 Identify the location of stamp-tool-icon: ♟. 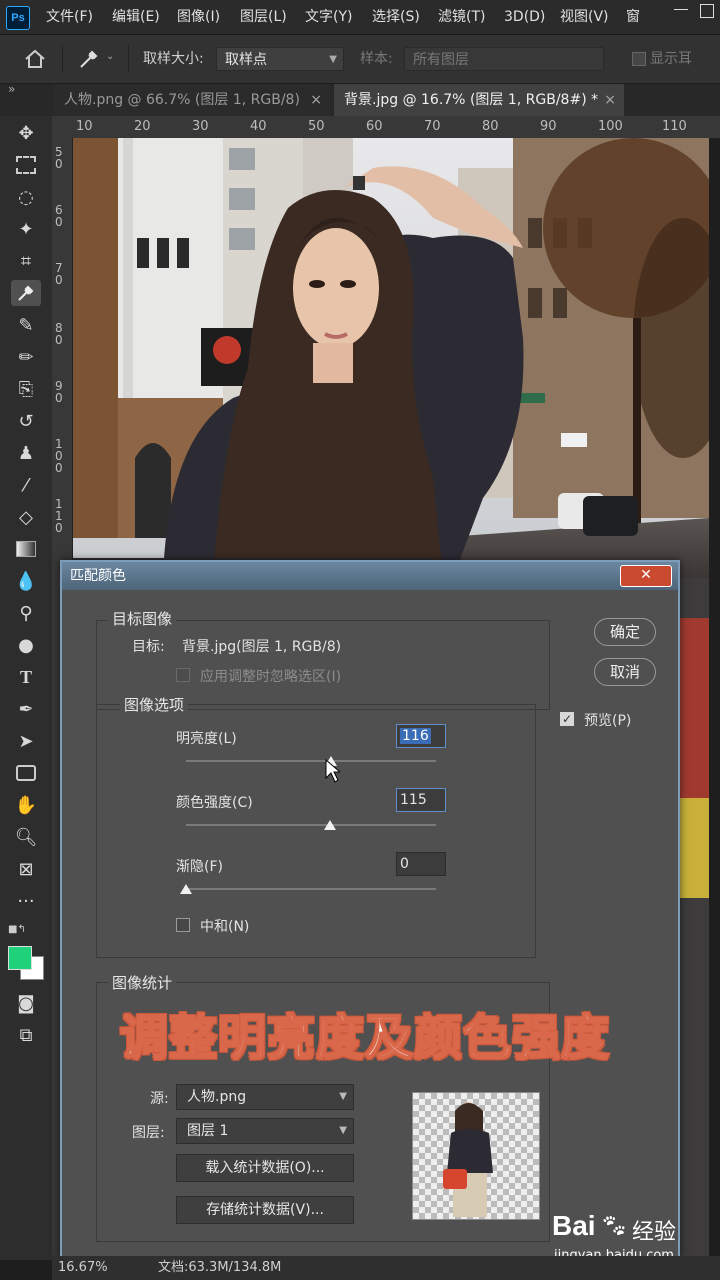
(26, 453).